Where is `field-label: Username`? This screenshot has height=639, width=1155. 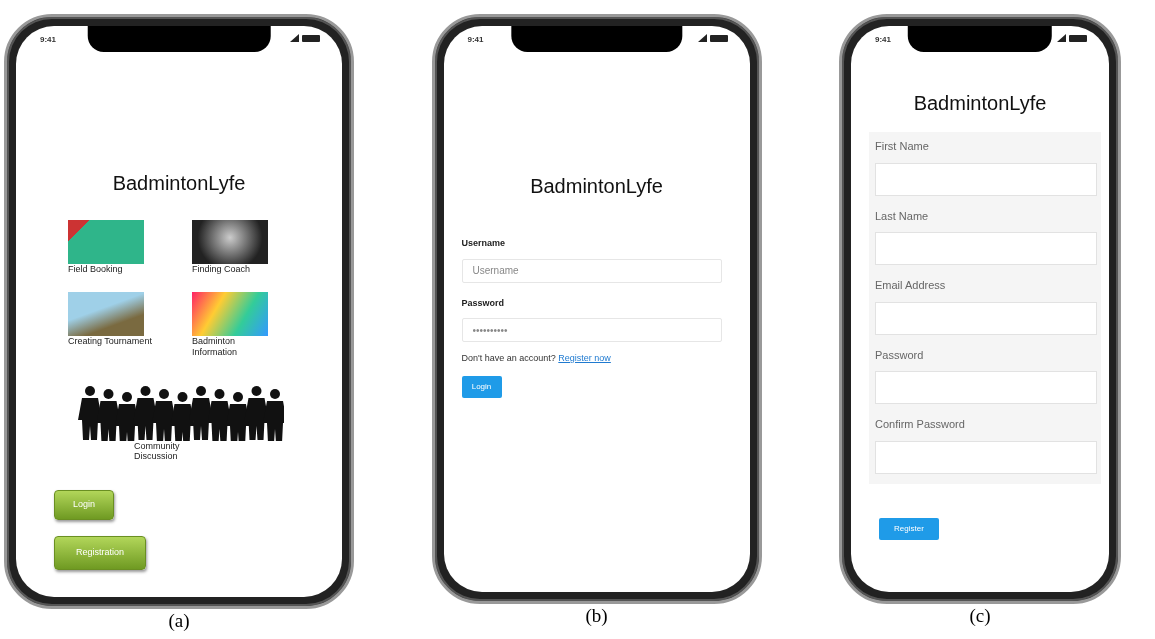 field-label: Username is located at coordinates (484, 243).